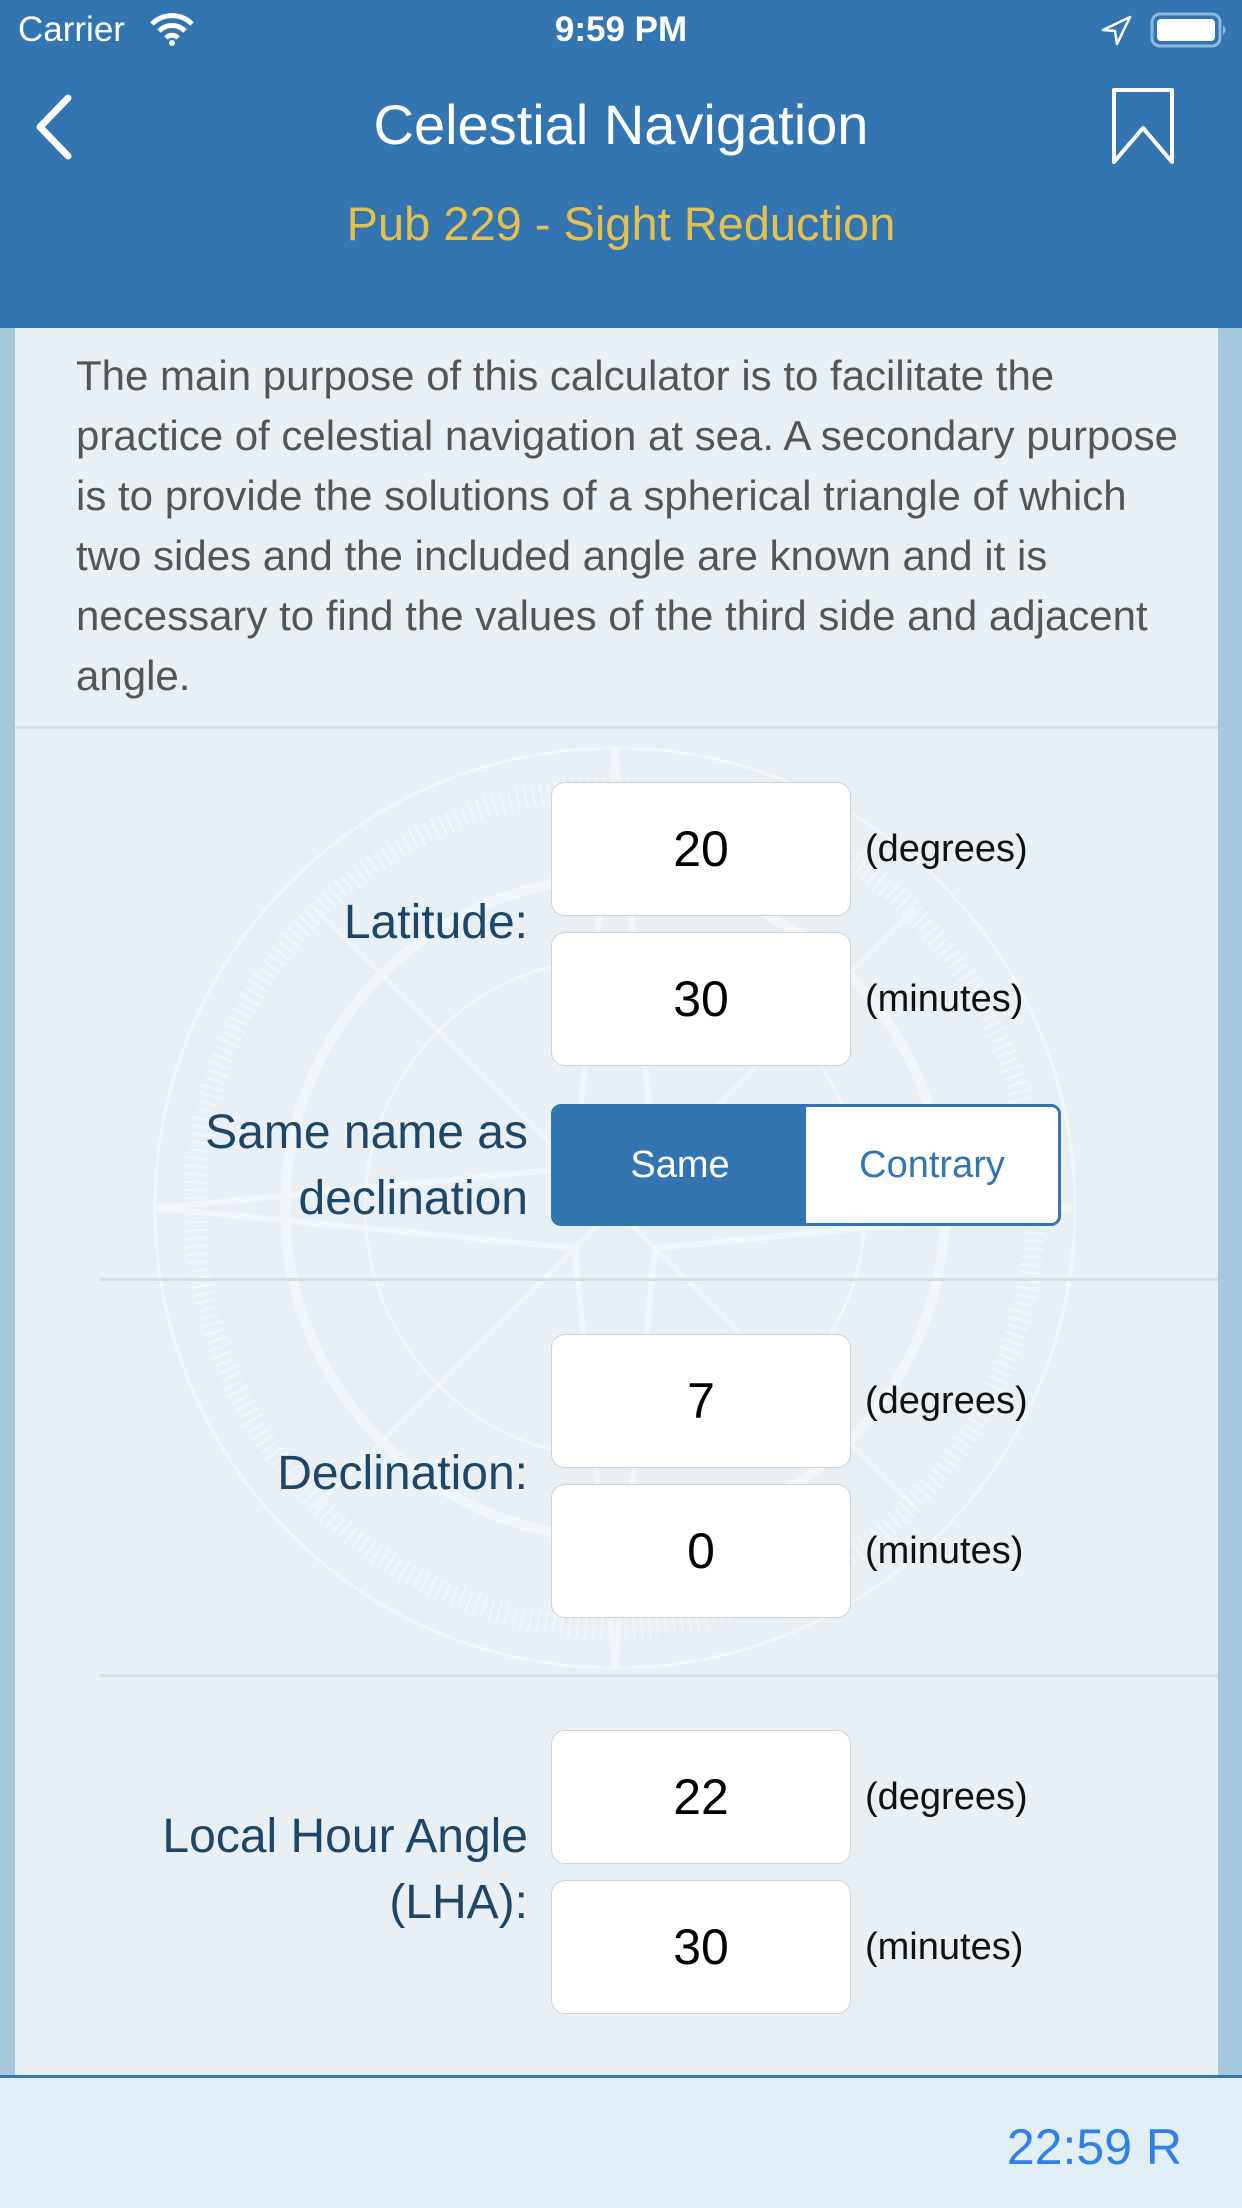 This screenshot has height=2208, width=1242. Describe the element at coordinates (458, 1902) in the screenshot. I see `lha-label-line2: (LHA):` at that location.